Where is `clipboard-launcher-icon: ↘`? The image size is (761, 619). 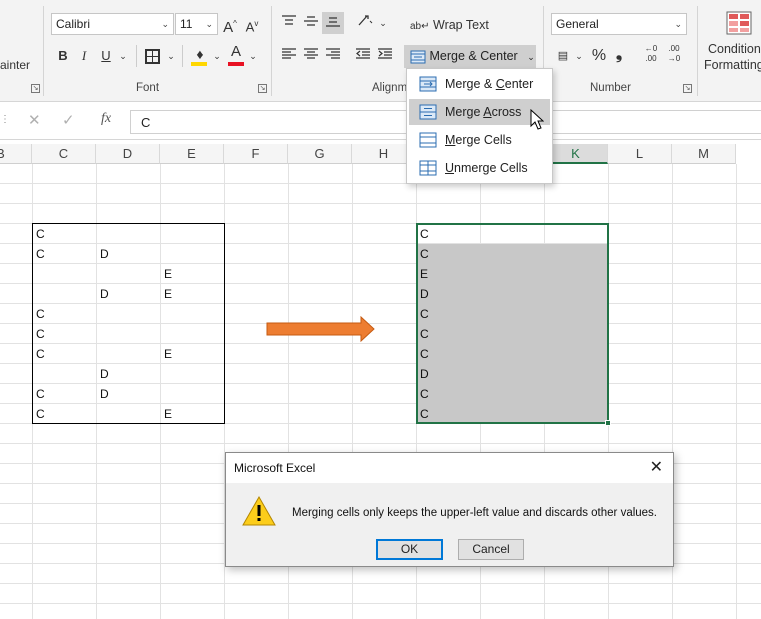
clipboard-launcher-icon: ↘ is located at coordinates (35, 88).